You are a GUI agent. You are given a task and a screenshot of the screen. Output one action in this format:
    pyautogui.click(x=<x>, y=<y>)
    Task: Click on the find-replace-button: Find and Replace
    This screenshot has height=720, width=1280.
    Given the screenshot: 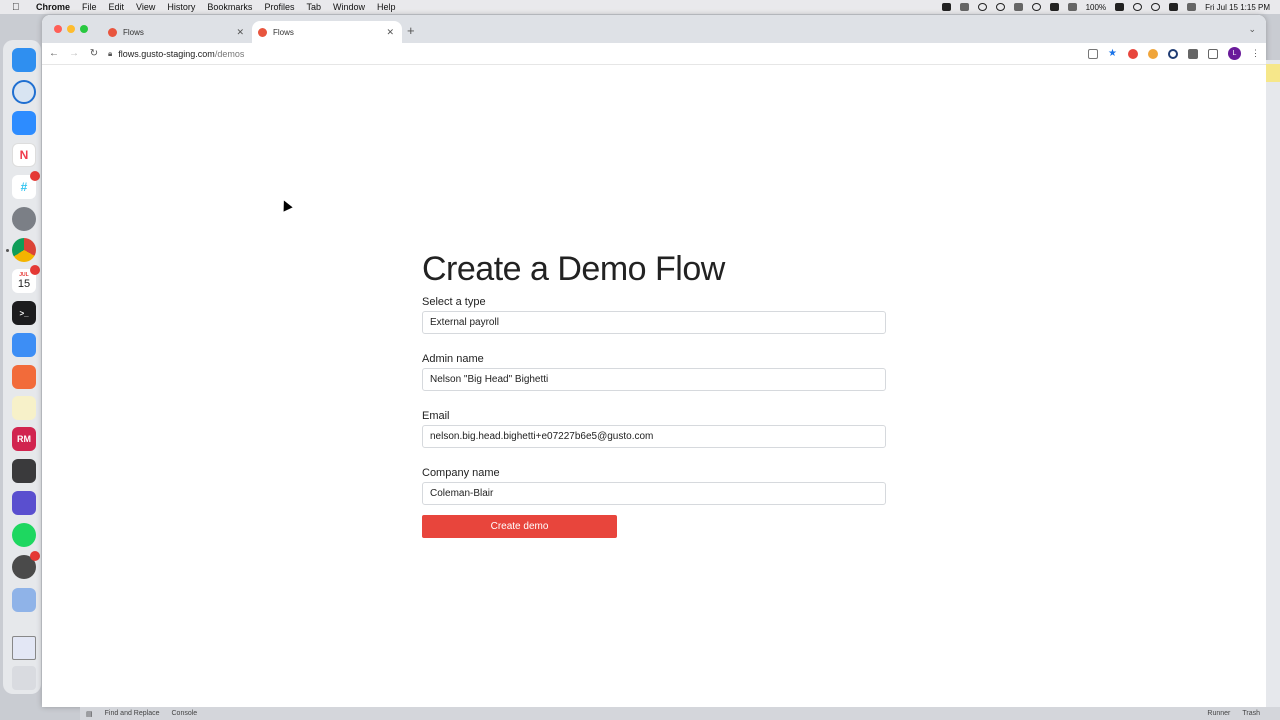 What is the action you would take?
    pyautogui.click(x=132, y=713)
    